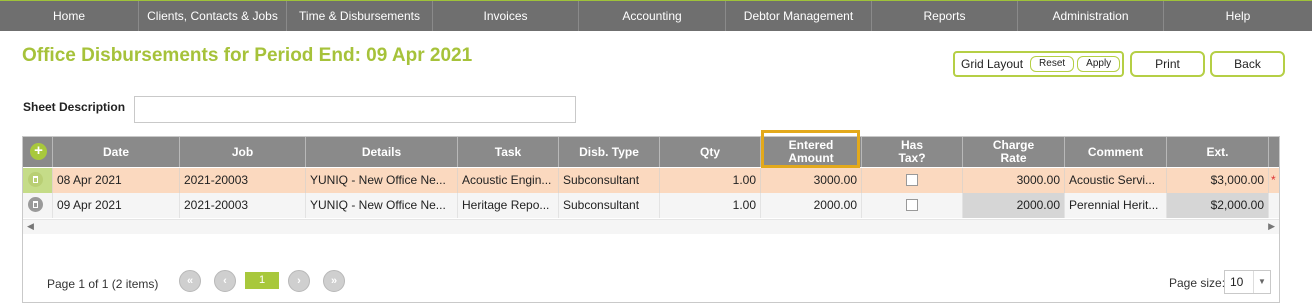  Describe the element at coordinates (69, 16) in the screenshot. I see `nav-home: Home` at that location.